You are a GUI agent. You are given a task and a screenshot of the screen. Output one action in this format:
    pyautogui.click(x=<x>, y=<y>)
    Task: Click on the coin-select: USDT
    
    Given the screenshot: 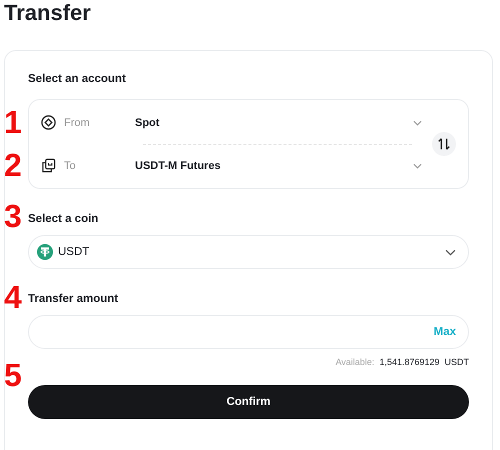 What is the action you would take?
    pyautogui.click(x=248, y=252)
    